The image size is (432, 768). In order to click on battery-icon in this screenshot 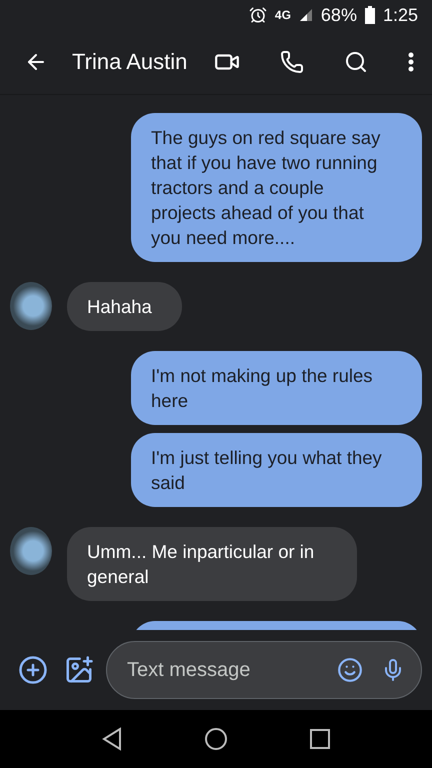, I will do `click(369, 15)`.